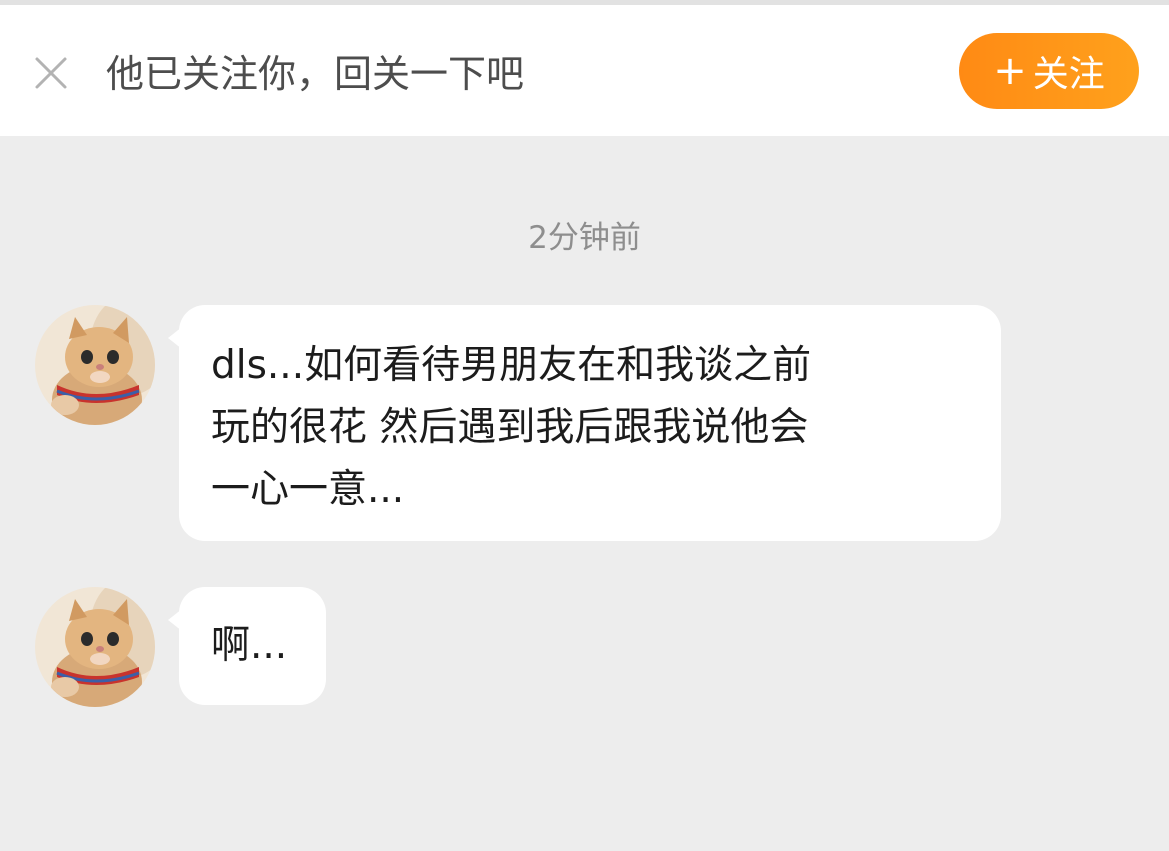 This screenshot has width=1169, height=851. What do you see at coordinates (51, 73) in the screenshot?
I see `close-icon` at bounding box center [51, 73].